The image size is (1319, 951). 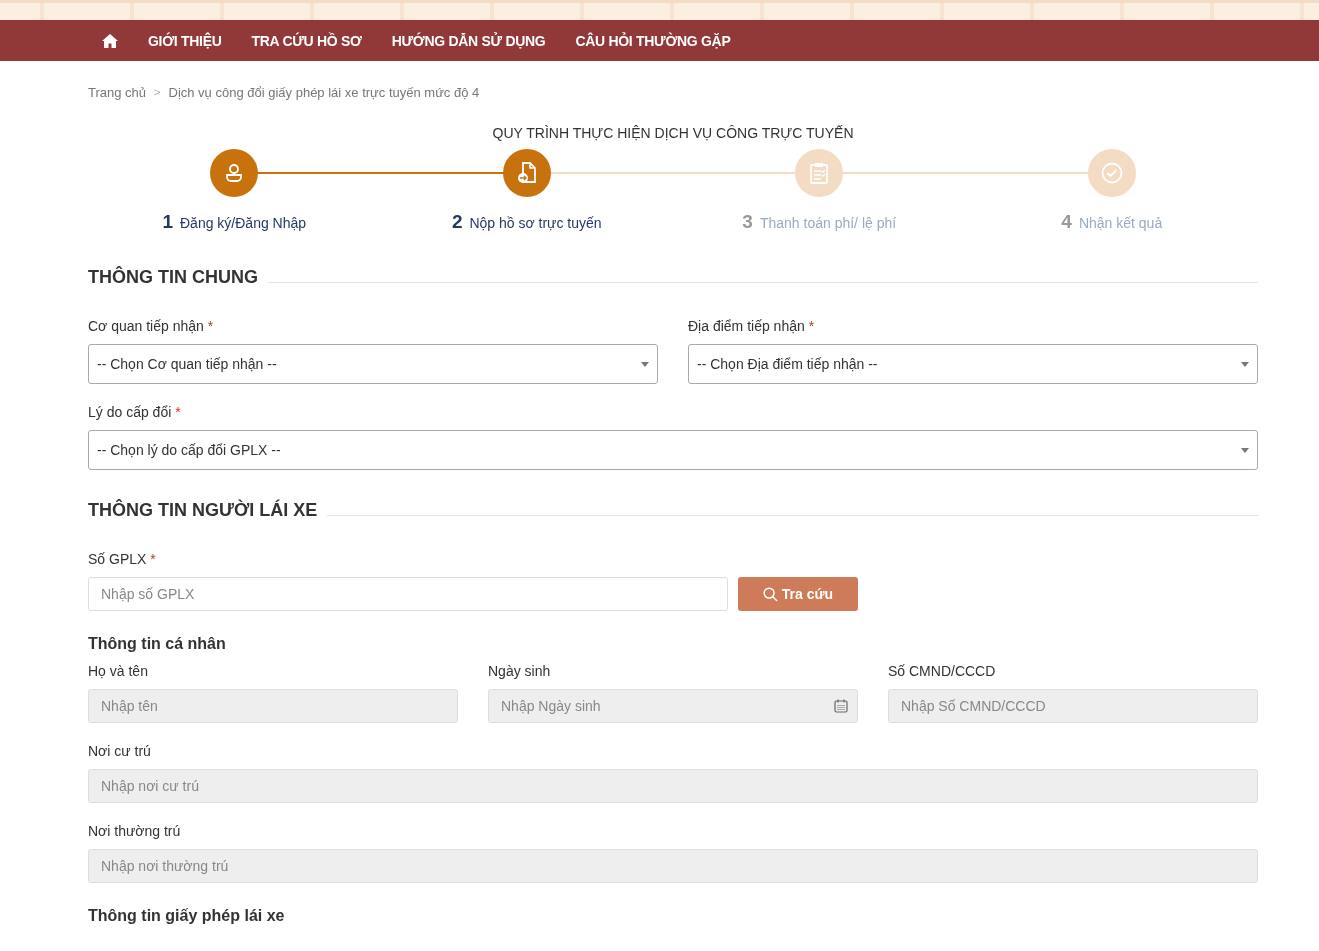 What do you see at coordinates (408, 594) in the screenshot?
I see `input-field: Nhập số GPLX` at bounding box center [408, 594].